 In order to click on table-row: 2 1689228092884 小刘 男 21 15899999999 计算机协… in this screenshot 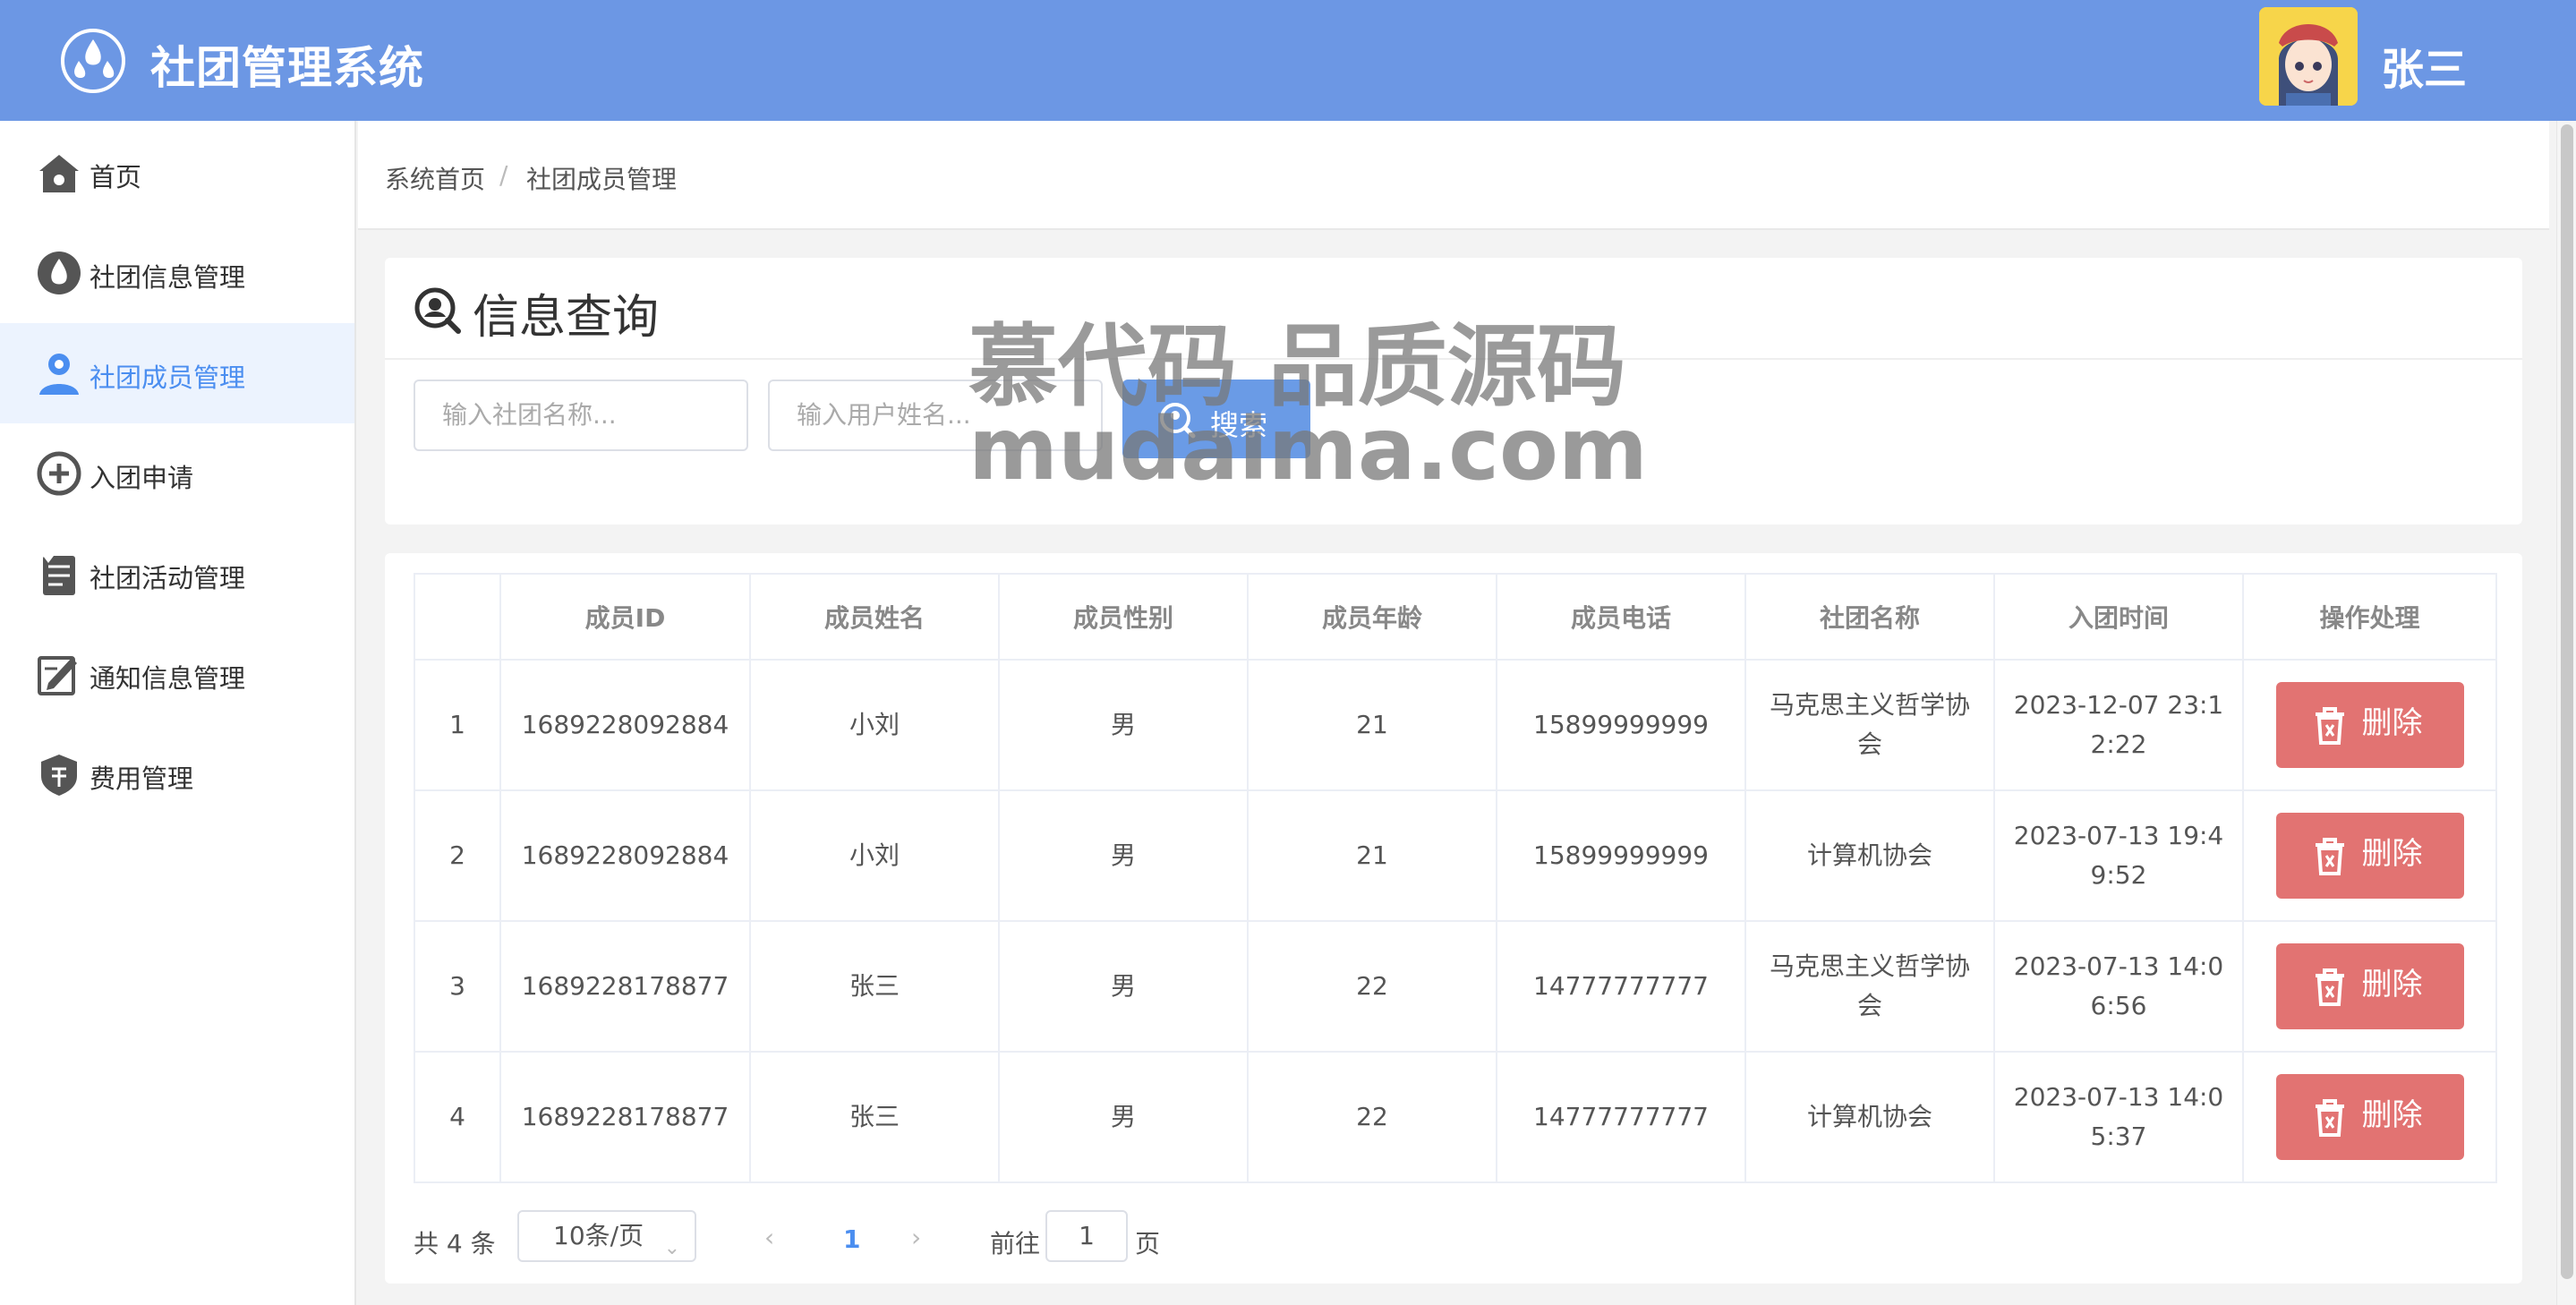, I will do `click(1455, 855)`.